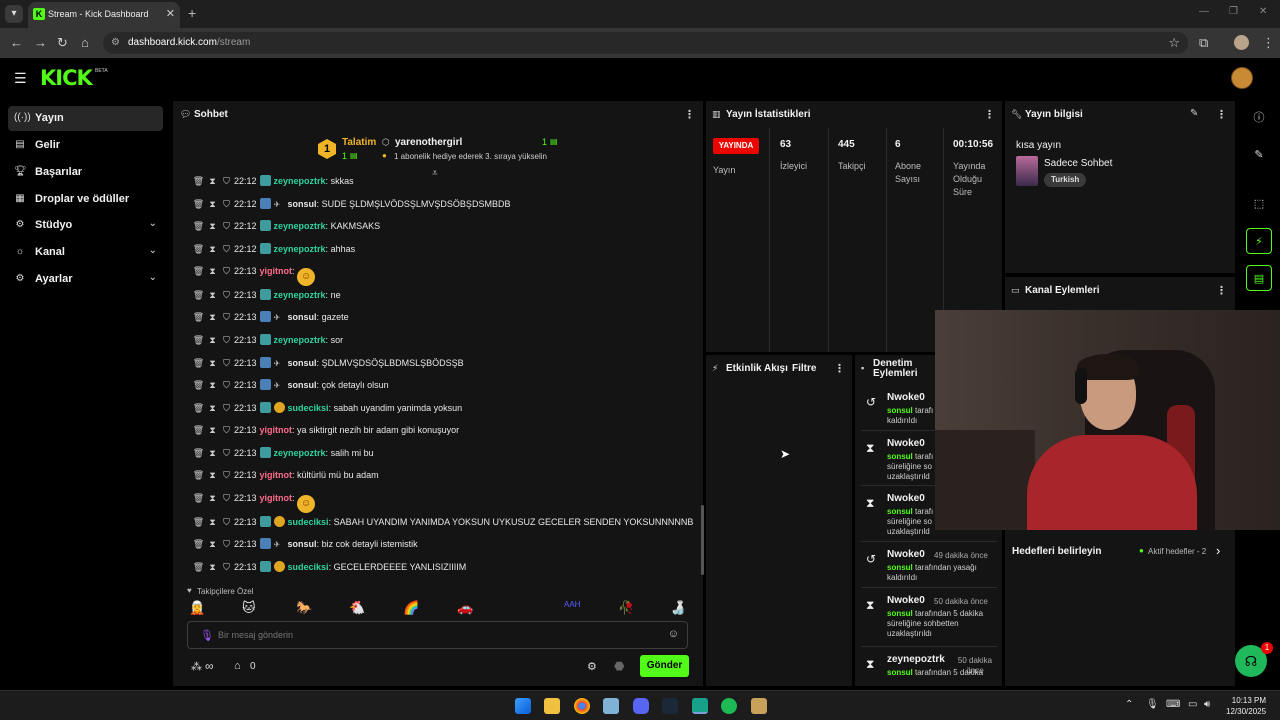 This screenshot has height=720, width=1280. Describe the element at coordinates (104, 15) in the screenshot. I see `browser-tab: K Stream - Kick Dashboard ✕` at that location.